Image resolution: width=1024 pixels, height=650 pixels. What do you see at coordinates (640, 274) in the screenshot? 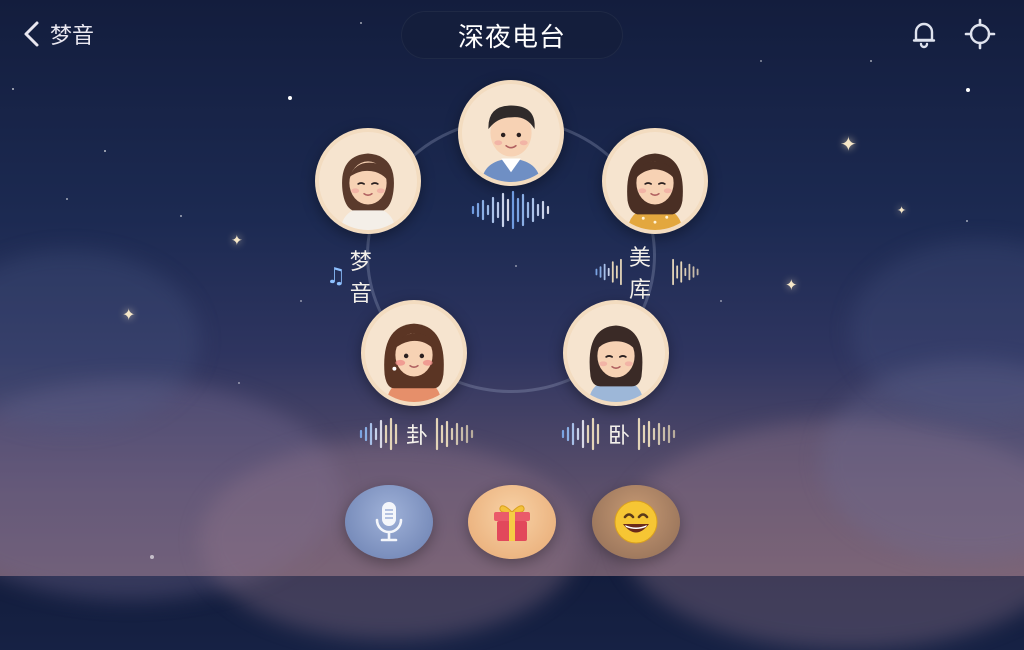
I see `seat-name: 美库` at bounding box center [640, 274].